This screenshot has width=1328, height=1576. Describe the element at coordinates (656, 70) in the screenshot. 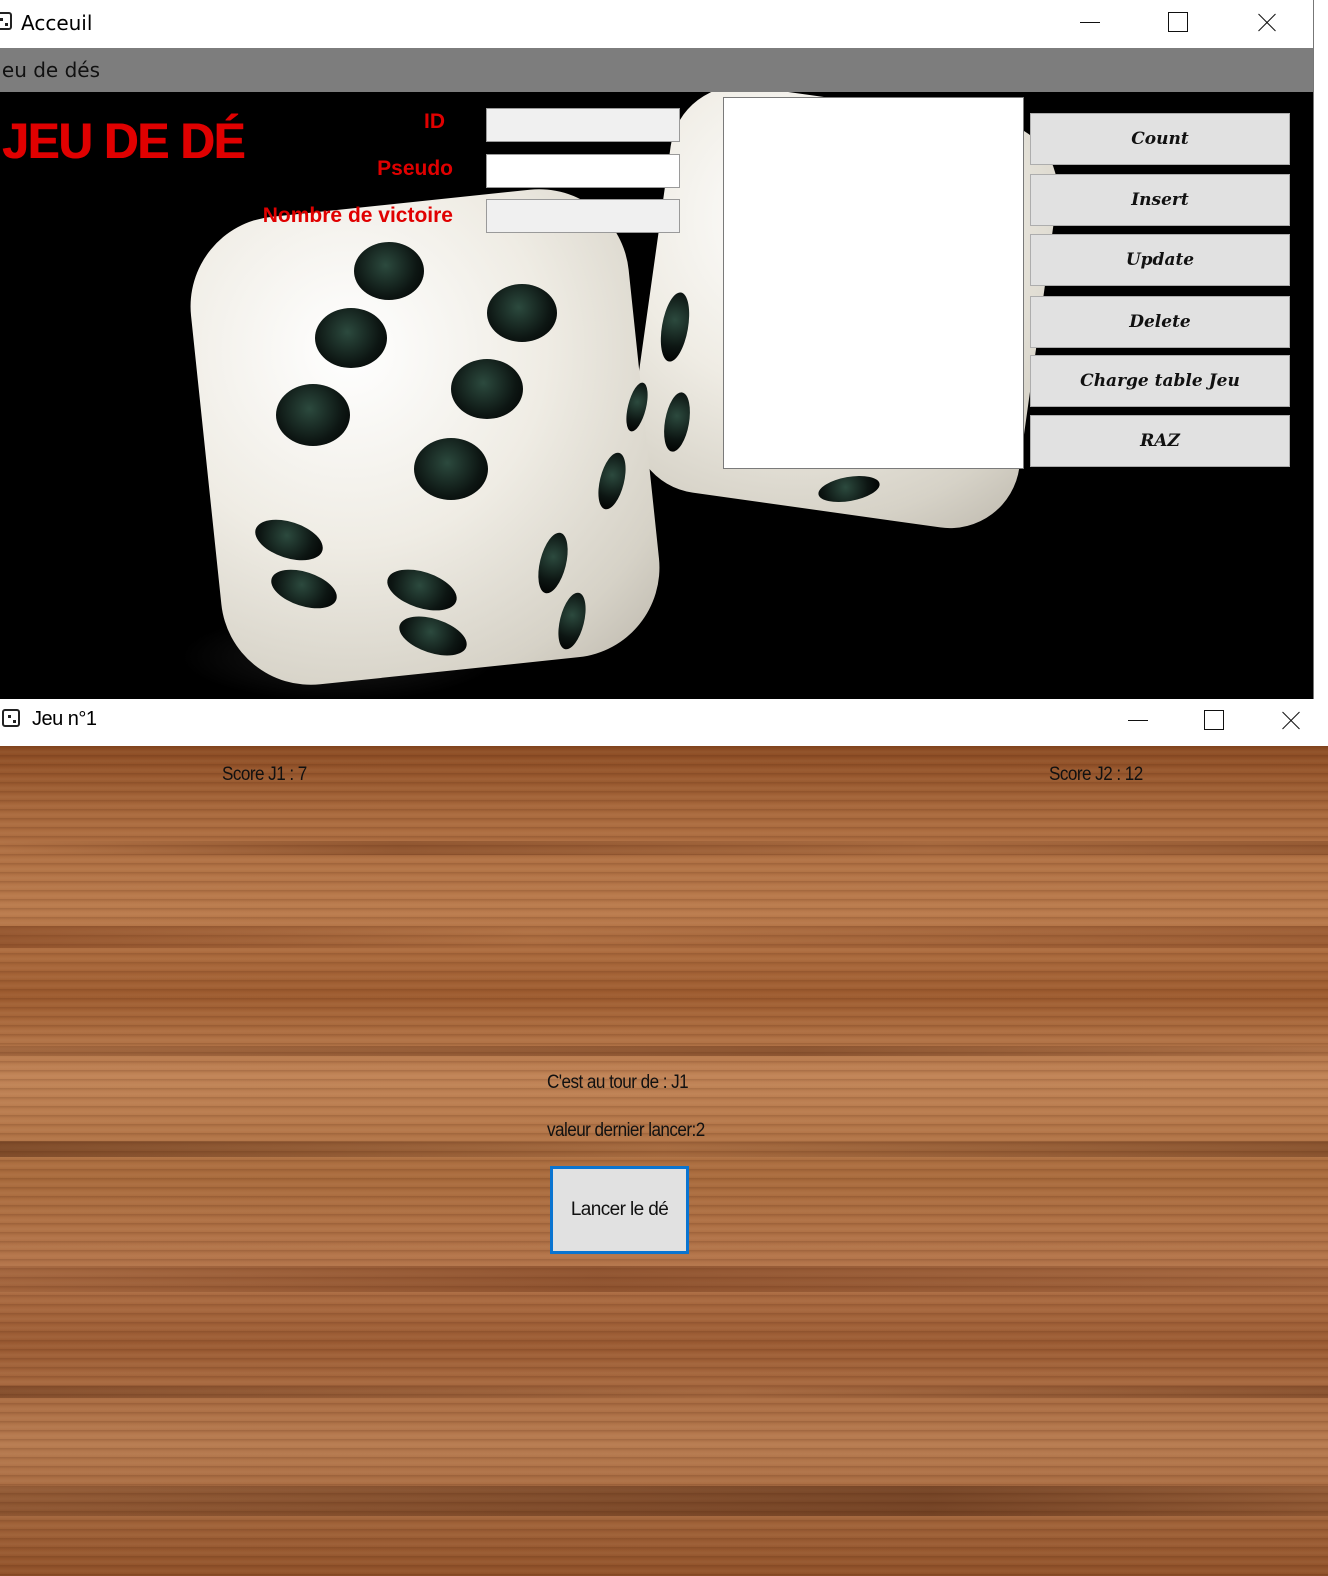

I see `menu-bar: Jeu de dés` at that location.